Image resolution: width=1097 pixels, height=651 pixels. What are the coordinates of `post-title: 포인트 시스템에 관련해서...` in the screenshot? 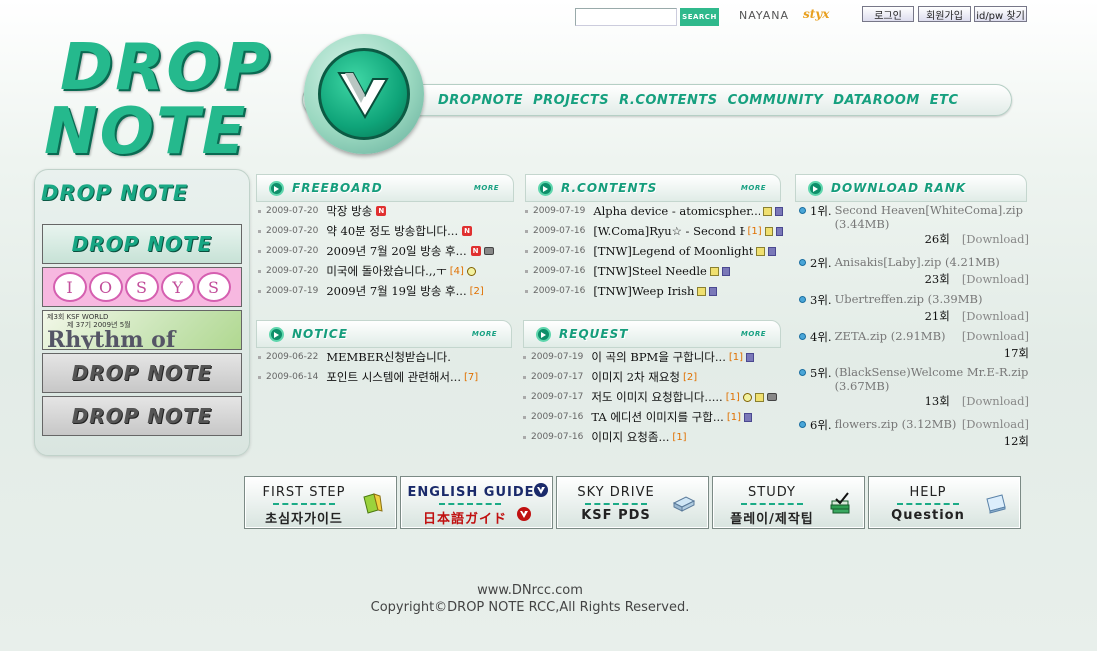 It's located at (393, 377).